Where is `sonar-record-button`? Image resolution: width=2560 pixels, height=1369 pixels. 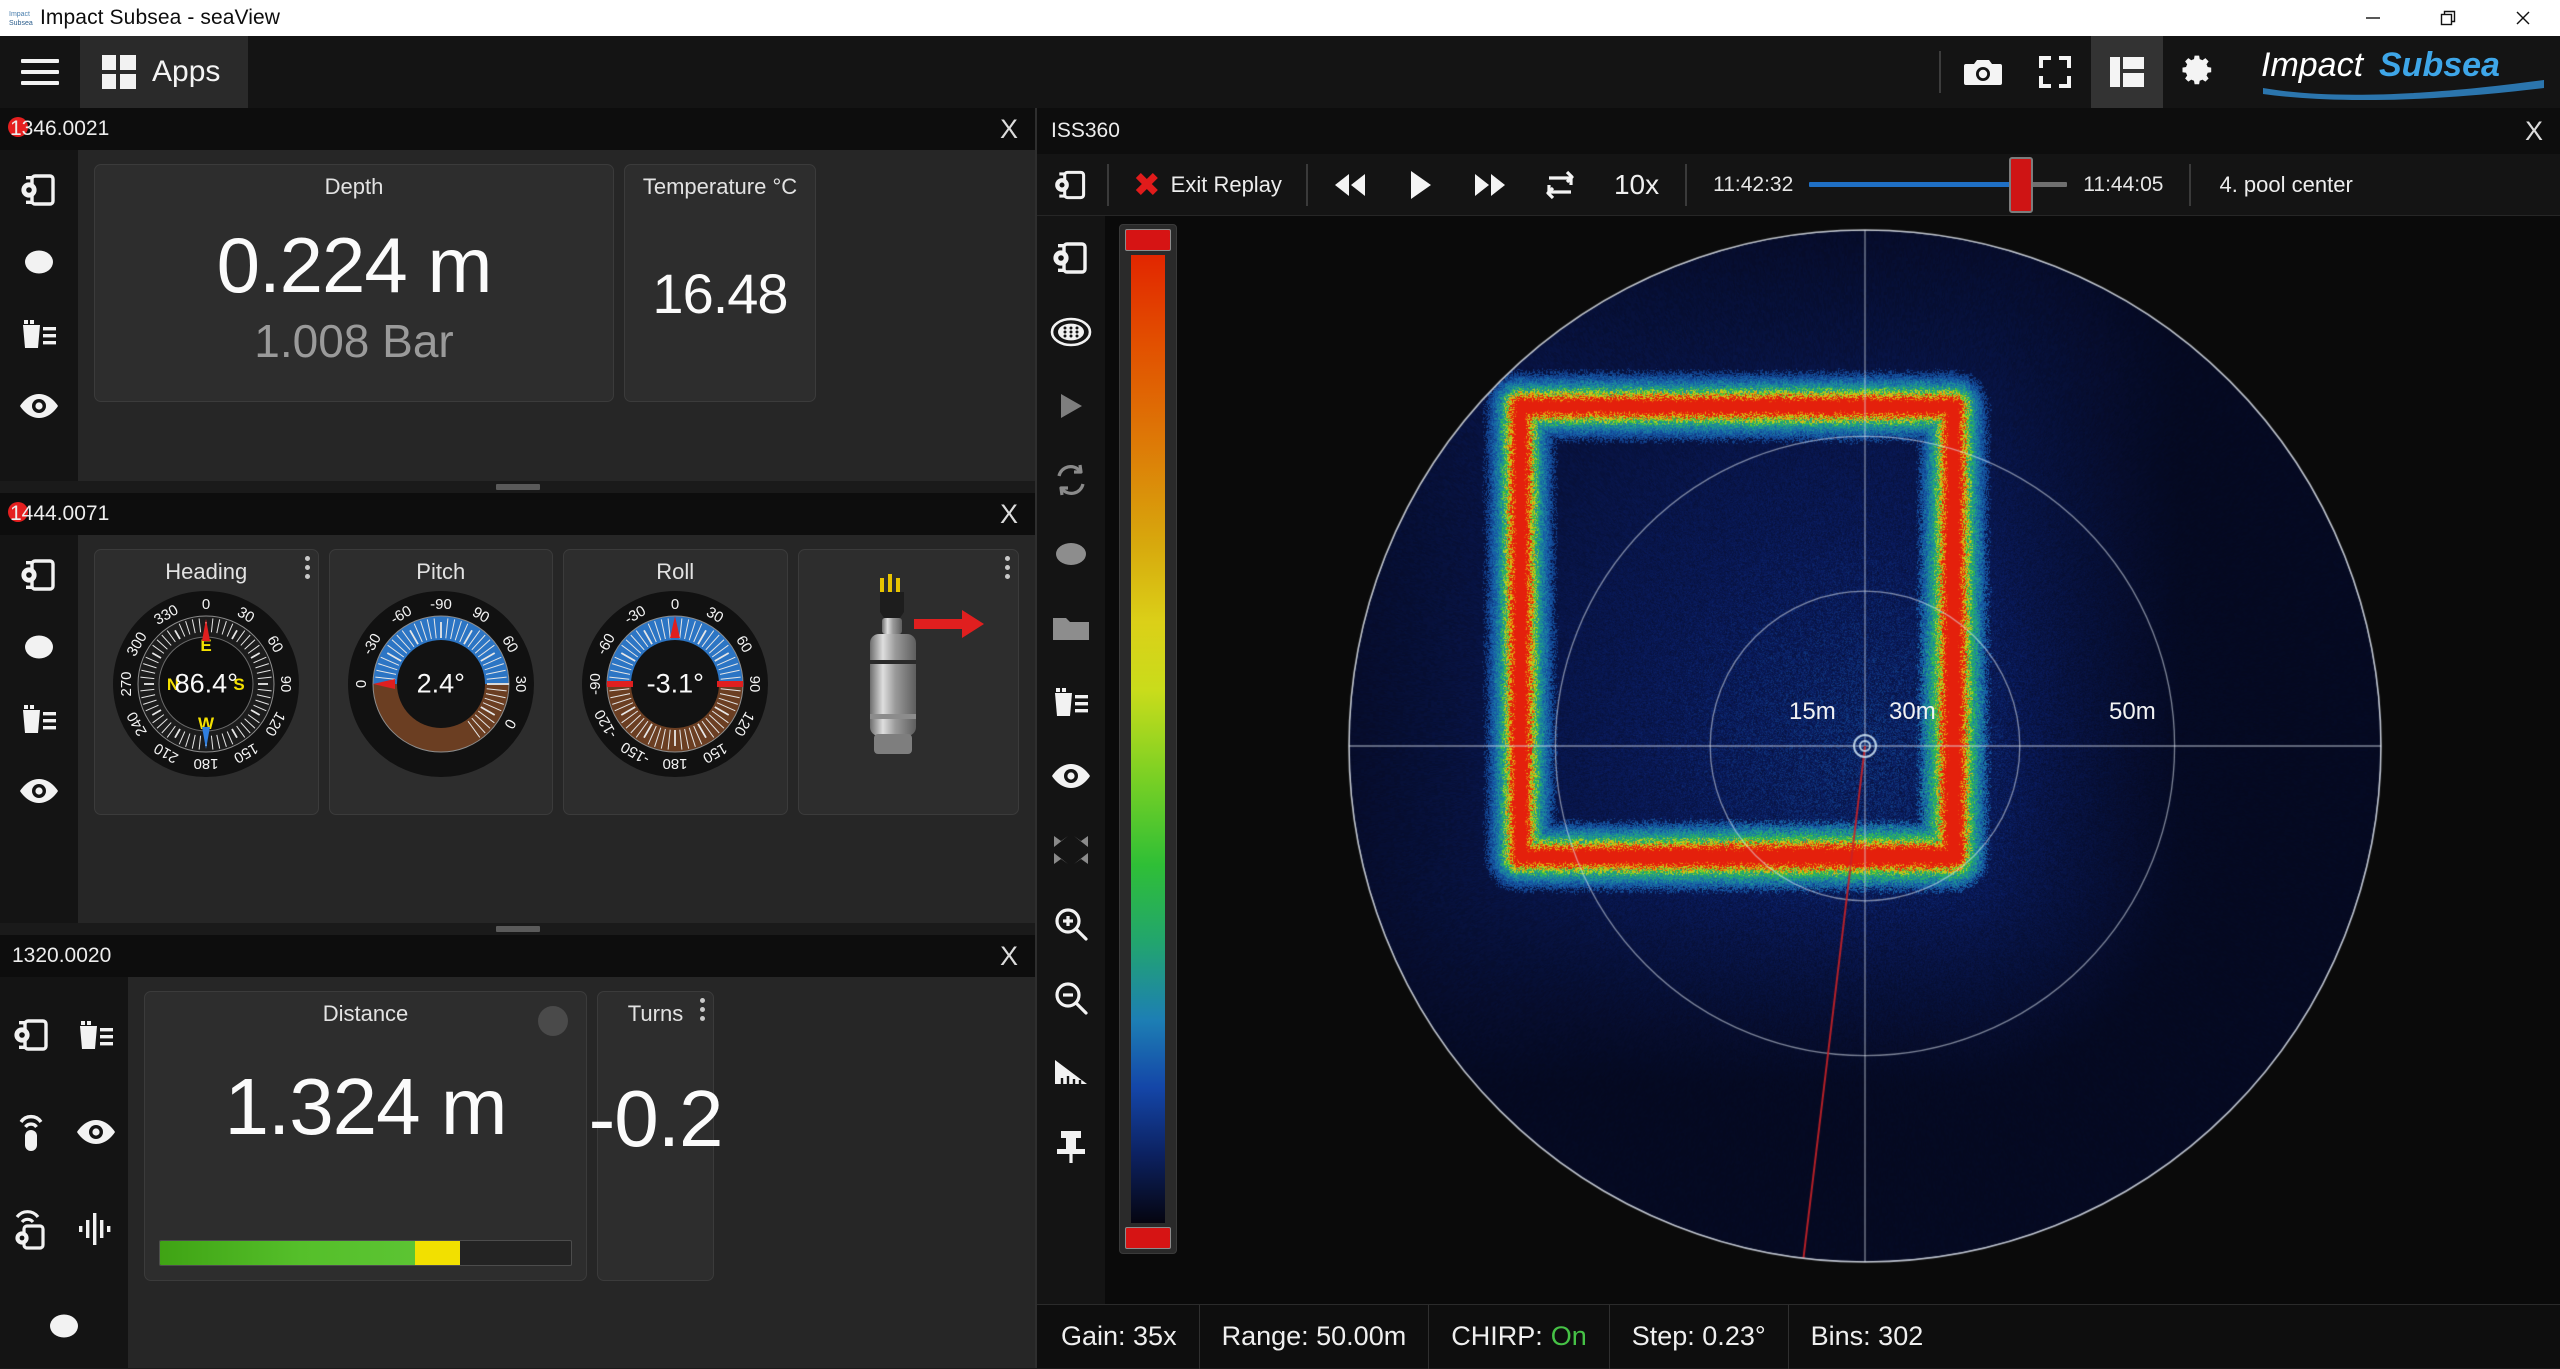
sonar-record-button is located at coordinates (1071, 554).